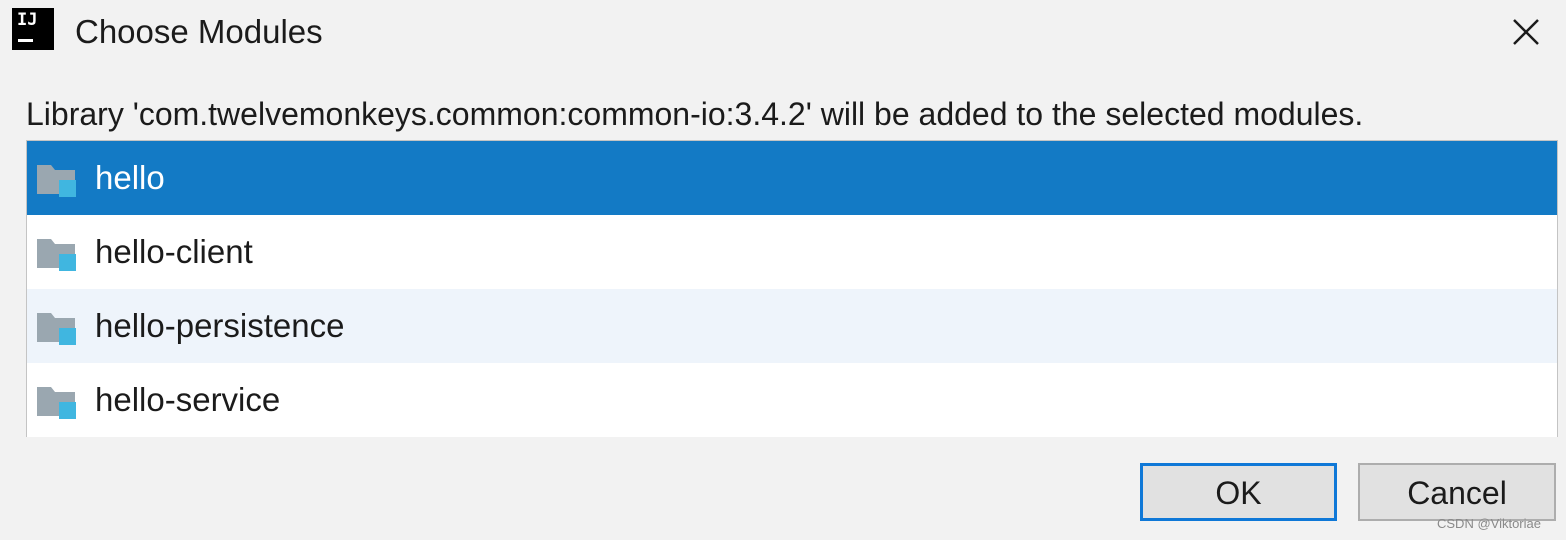 Image resolution: width=1566 pixels, height=540 pixels. I want to click on module-row-hello-persistence: hello-persistence, so click(792, 326).